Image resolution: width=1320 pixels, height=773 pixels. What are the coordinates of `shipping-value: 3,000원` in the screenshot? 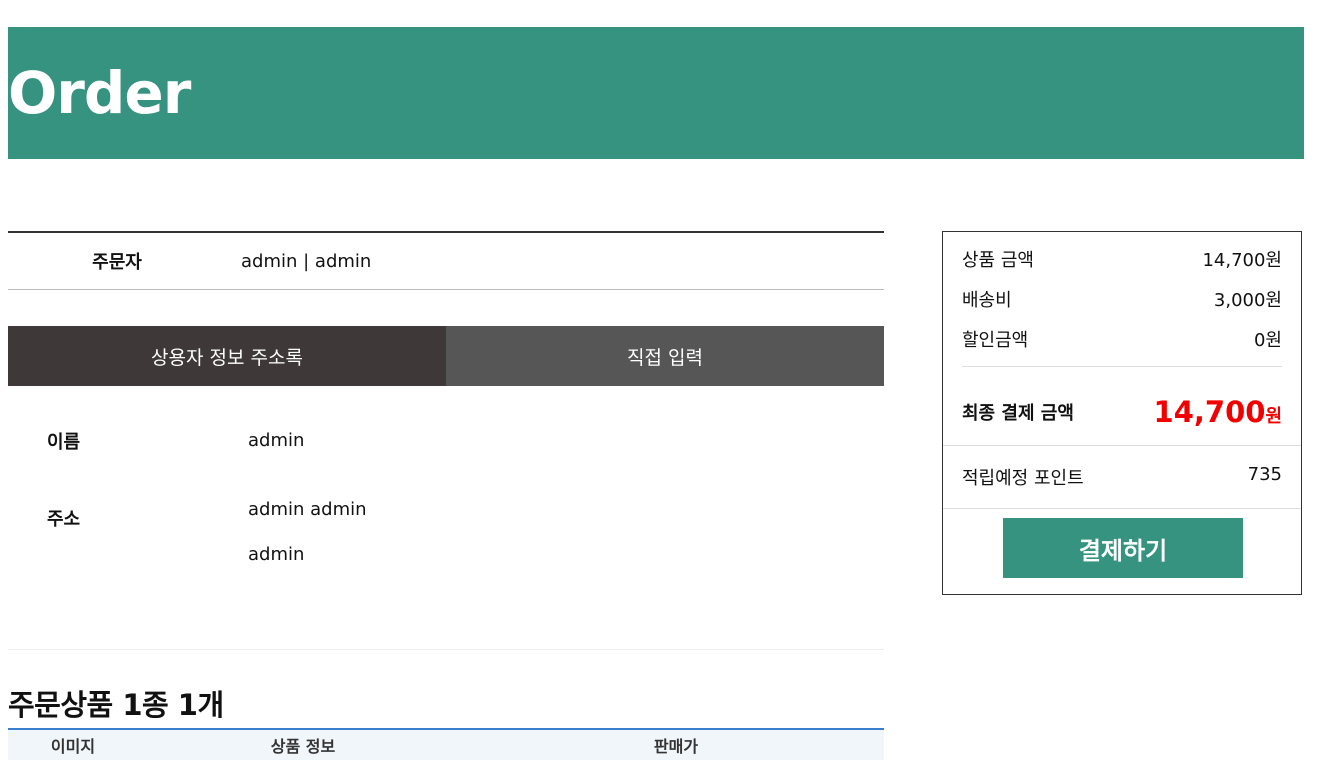 It's located at (1247, 300).